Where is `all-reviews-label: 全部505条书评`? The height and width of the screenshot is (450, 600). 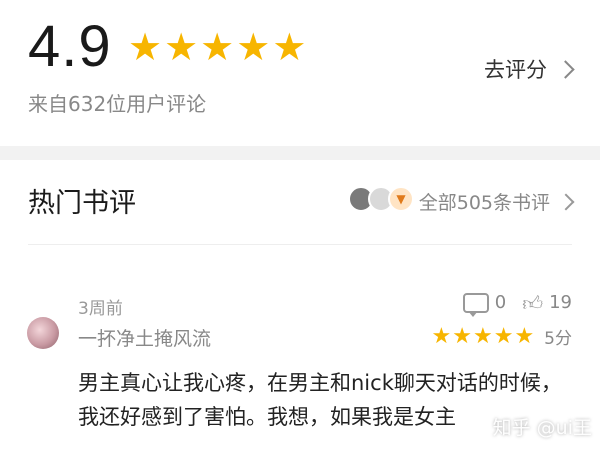 all-reviews-label: 全部505条书评 is located at coordinates (484, 203).